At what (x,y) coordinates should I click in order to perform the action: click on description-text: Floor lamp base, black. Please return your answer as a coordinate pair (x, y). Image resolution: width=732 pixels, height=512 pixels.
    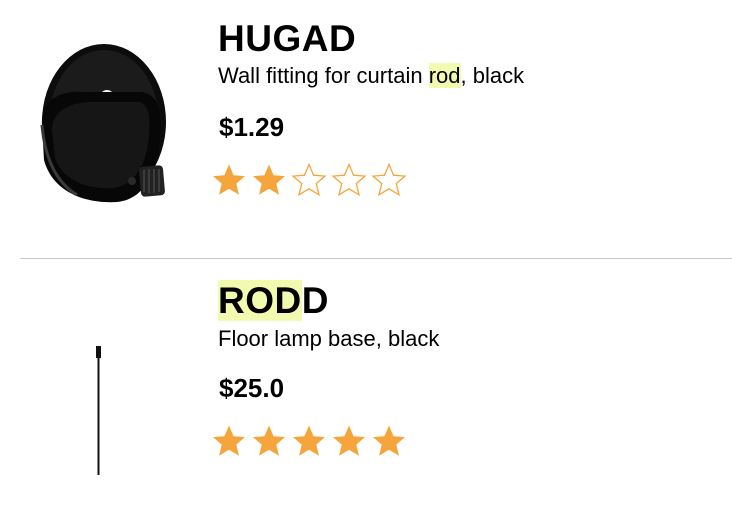
    Looking at the image, I should click on (329, 338).